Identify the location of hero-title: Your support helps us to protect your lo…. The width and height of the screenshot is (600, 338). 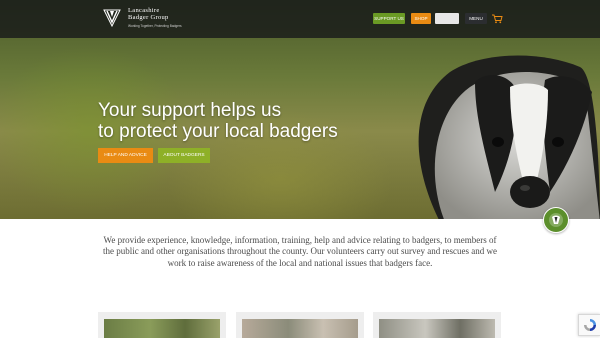
(238, 121).